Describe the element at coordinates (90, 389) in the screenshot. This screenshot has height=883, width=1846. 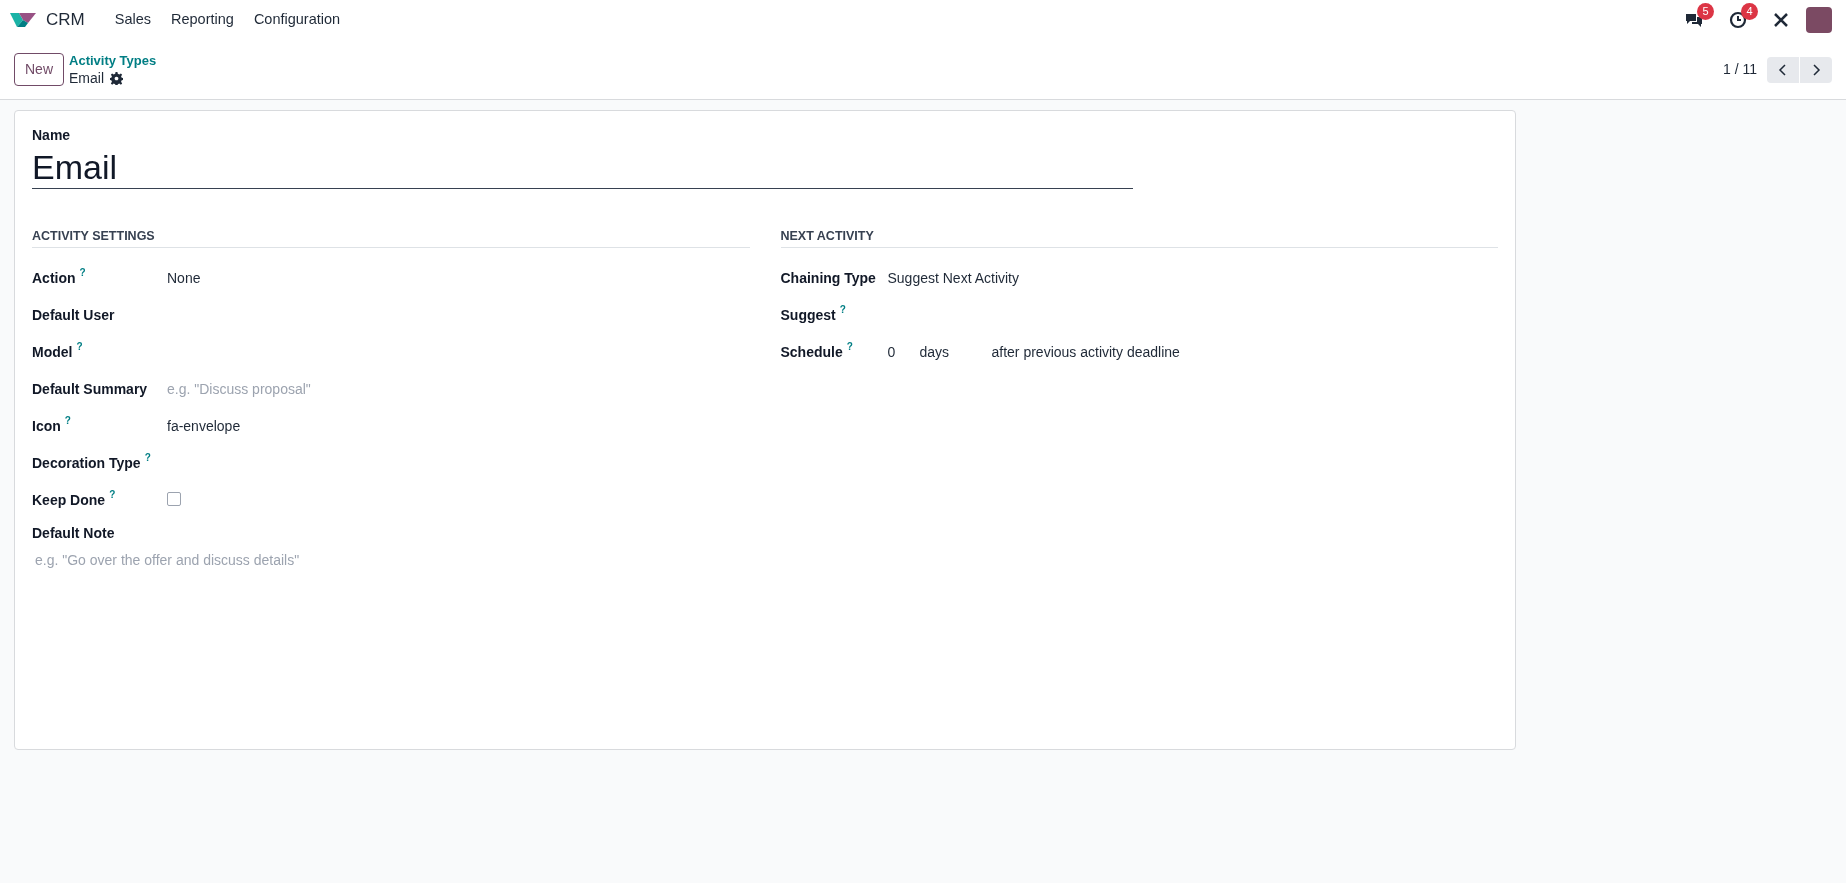
I see `field-label: Default Summary` at that location.